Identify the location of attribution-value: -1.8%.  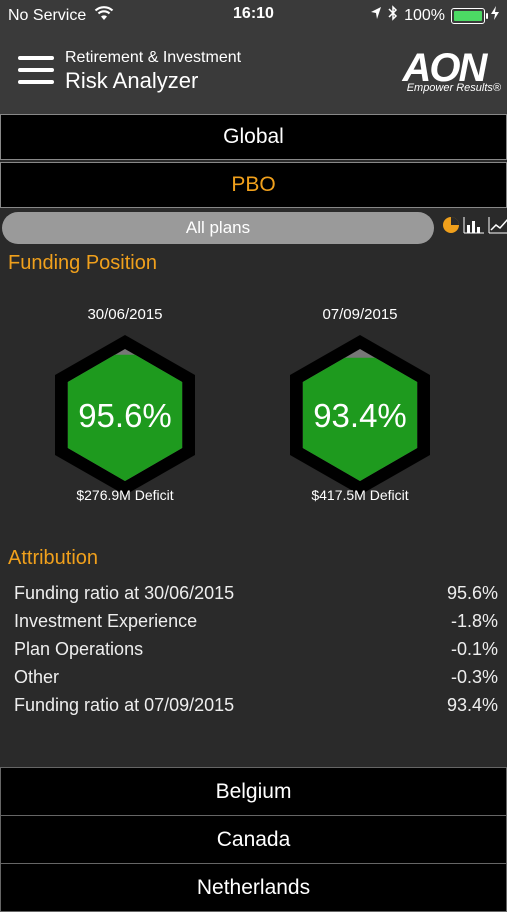
(474, 621).